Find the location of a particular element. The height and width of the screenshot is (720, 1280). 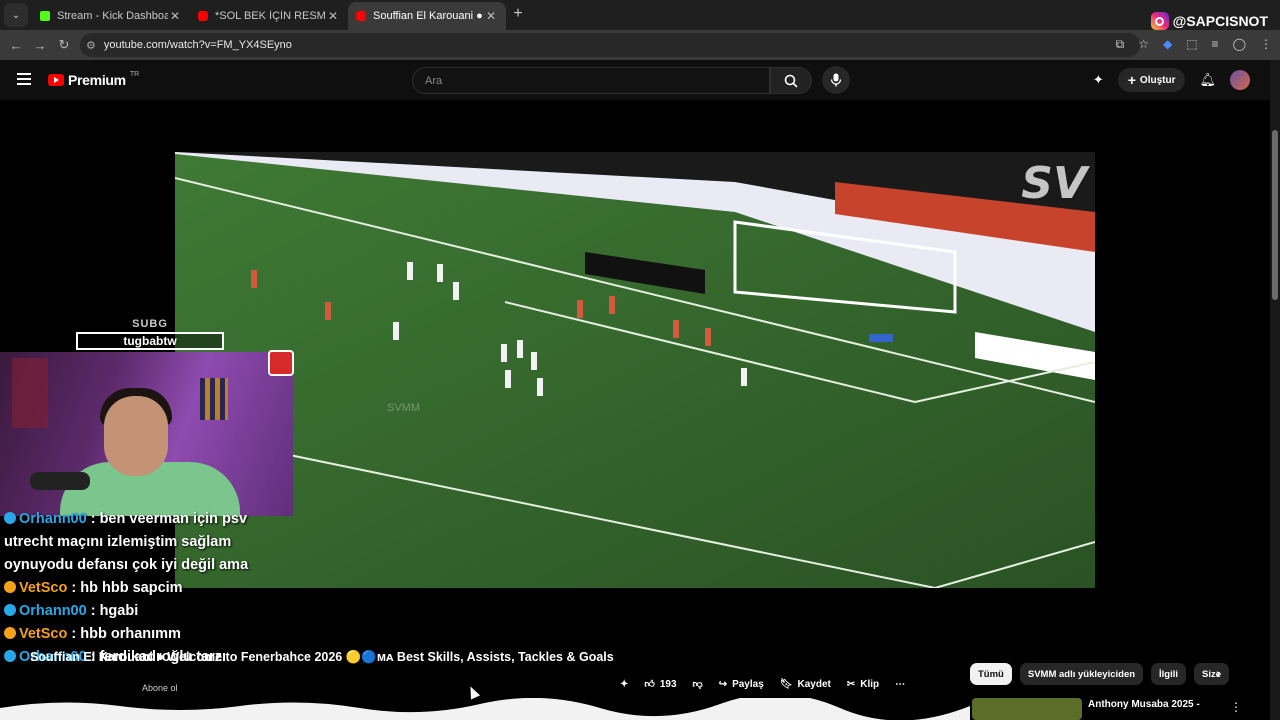

video-watermark: SVMM is located at coordinates (403, 408).